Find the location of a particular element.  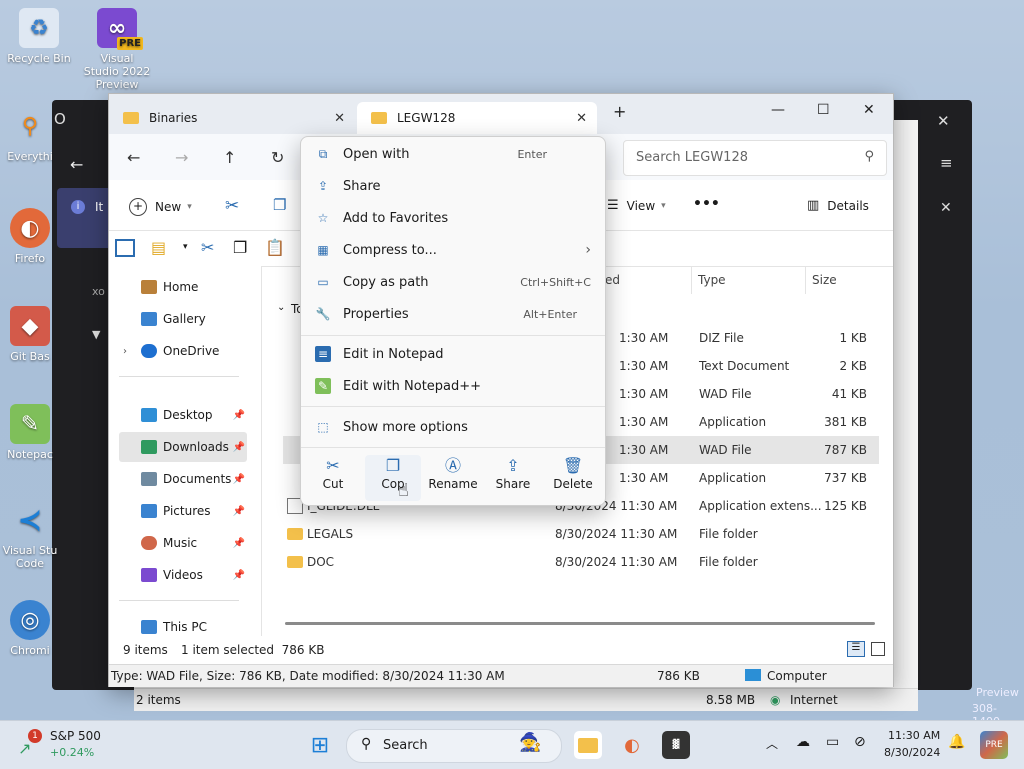

tab-legw128: LEGW128 ✕ is located at coordinates (477, 118).